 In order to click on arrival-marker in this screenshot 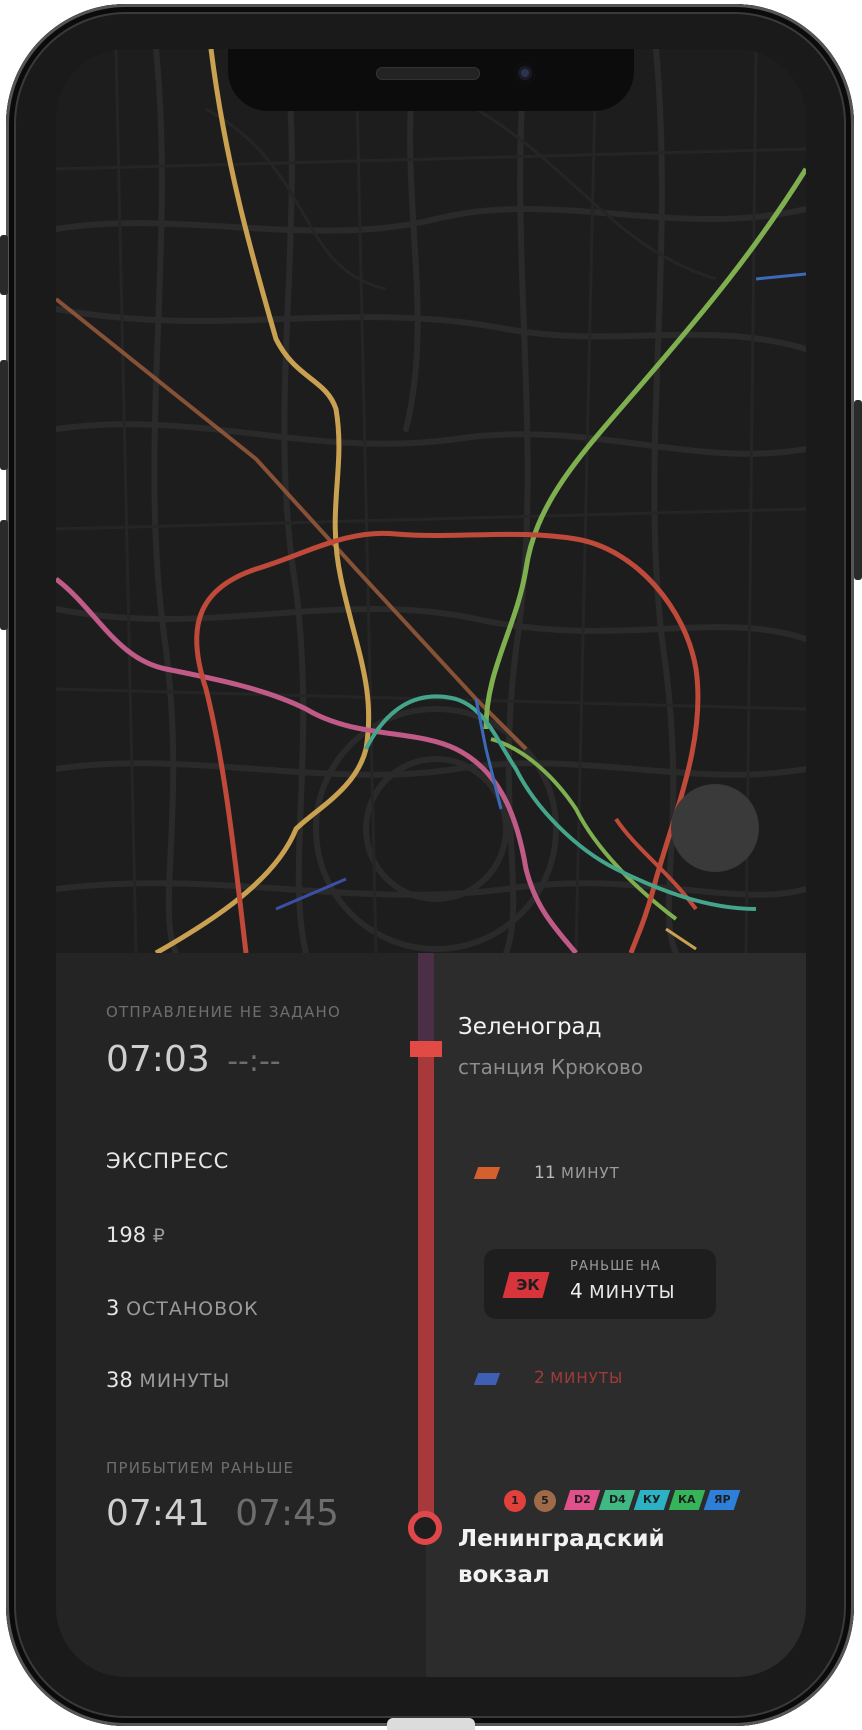, I will do `click(425, 1528)`.